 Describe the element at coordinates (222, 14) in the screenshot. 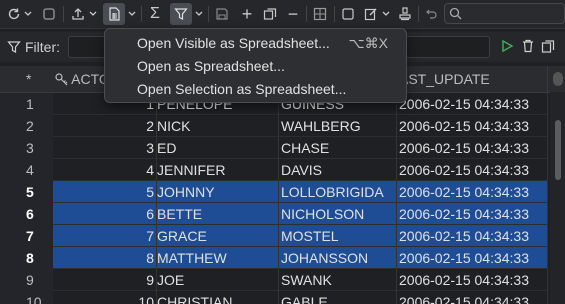

I see `save-icon` at that location.